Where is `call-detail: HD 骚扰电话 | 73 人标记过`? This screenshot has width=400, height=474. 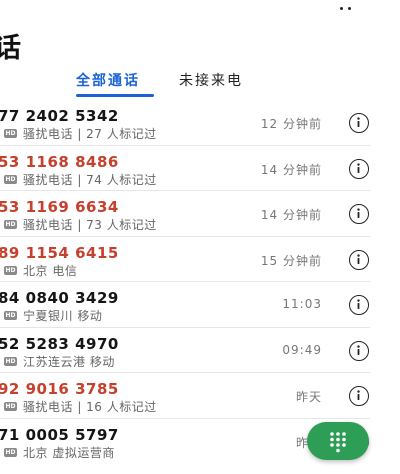
call-detail: HD 骚扰电话 | 73 人标记过 is located at coordinates (80, 224).